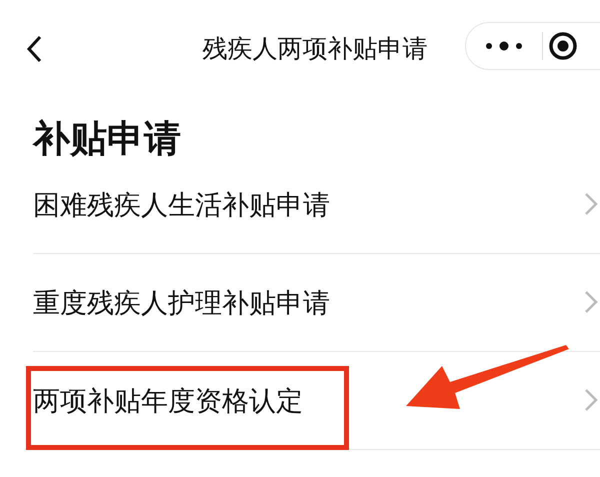  I want to click on section-heading: 补贴申请, so click(106, 136).